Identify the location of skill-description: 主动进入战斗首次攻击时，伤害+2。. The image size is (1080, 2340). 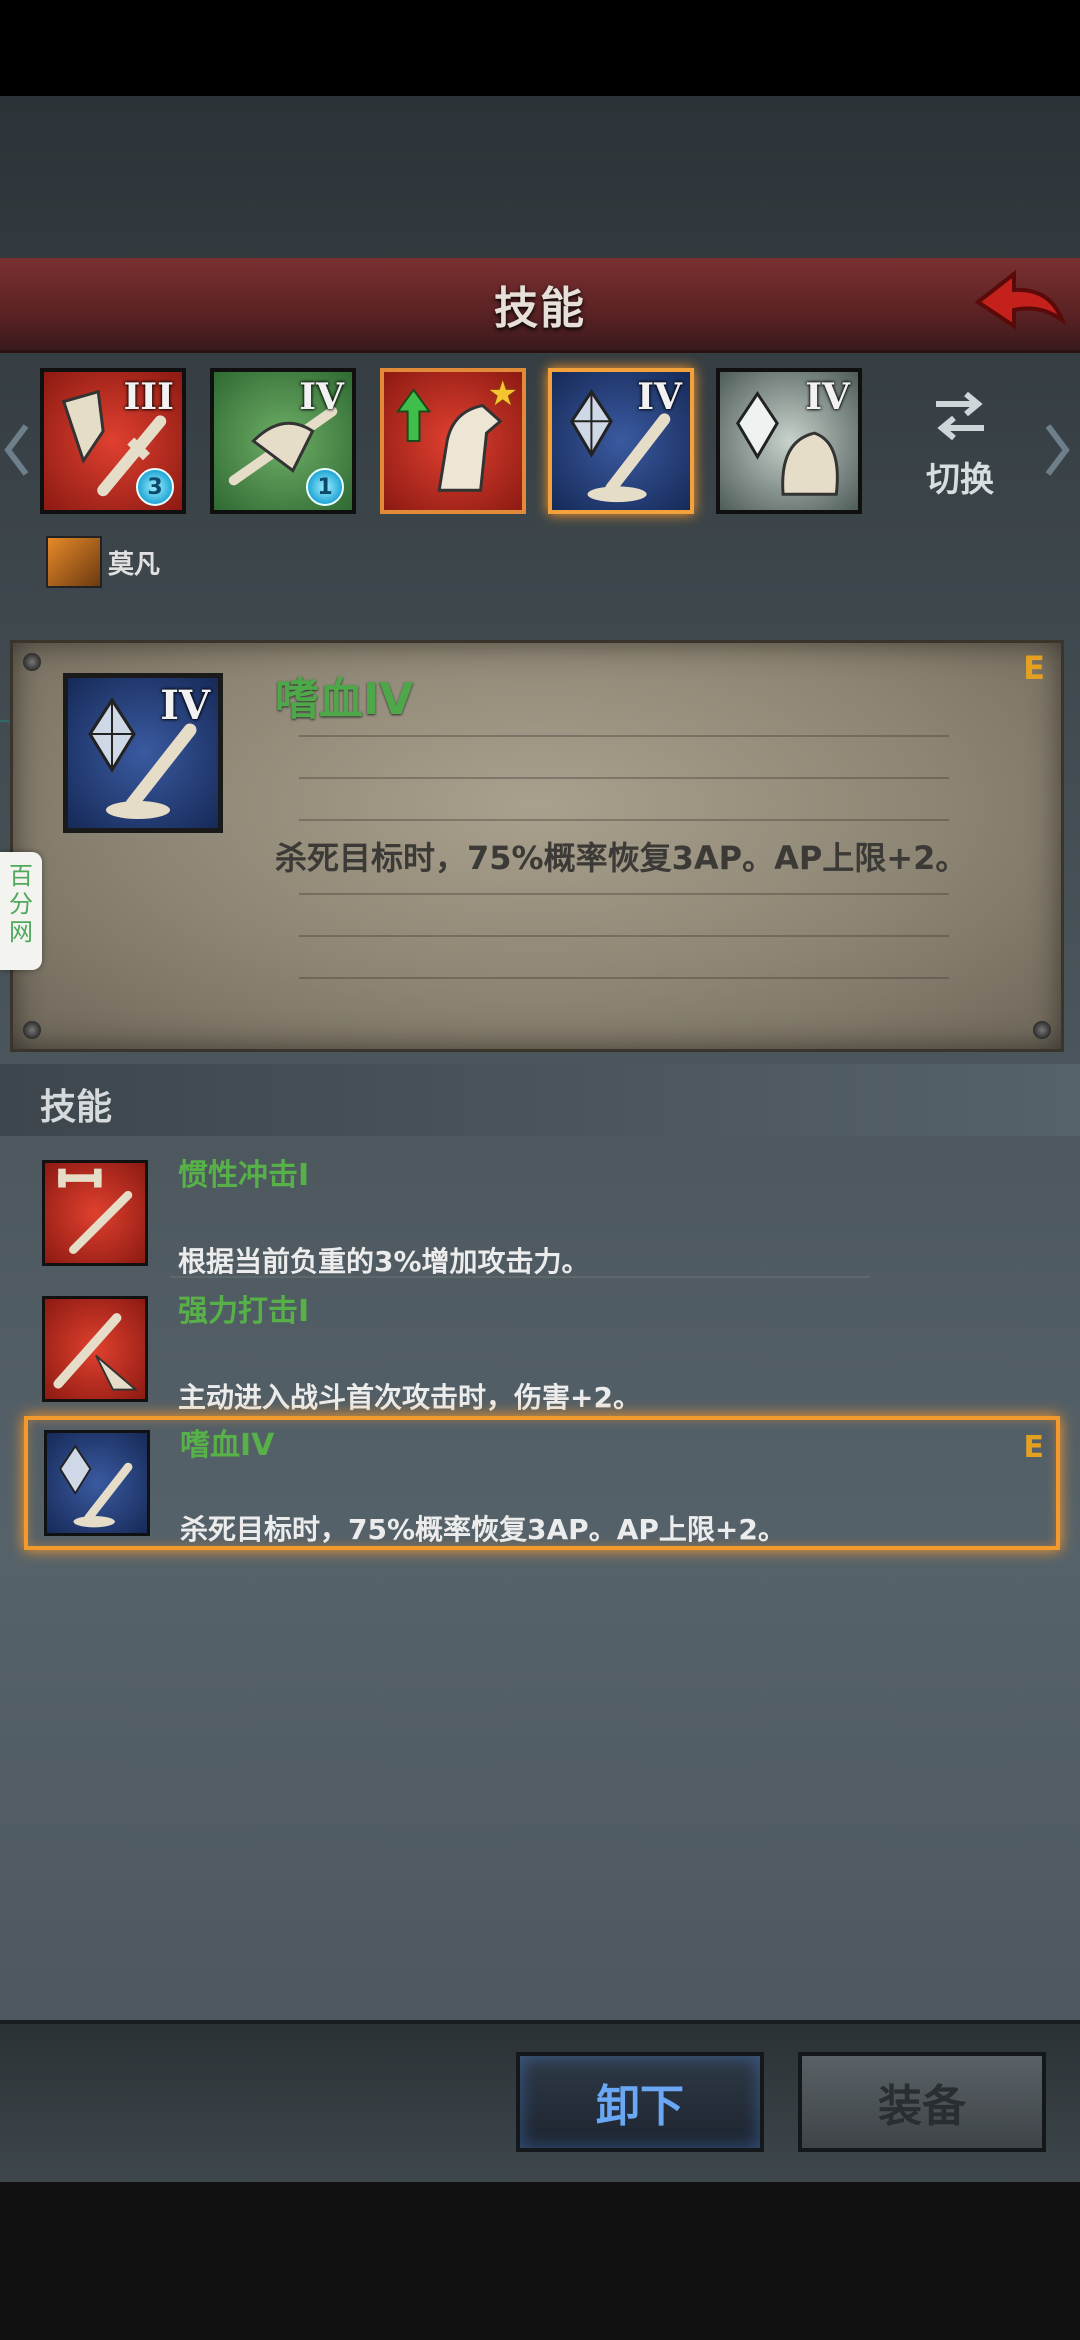
(409, 1397).